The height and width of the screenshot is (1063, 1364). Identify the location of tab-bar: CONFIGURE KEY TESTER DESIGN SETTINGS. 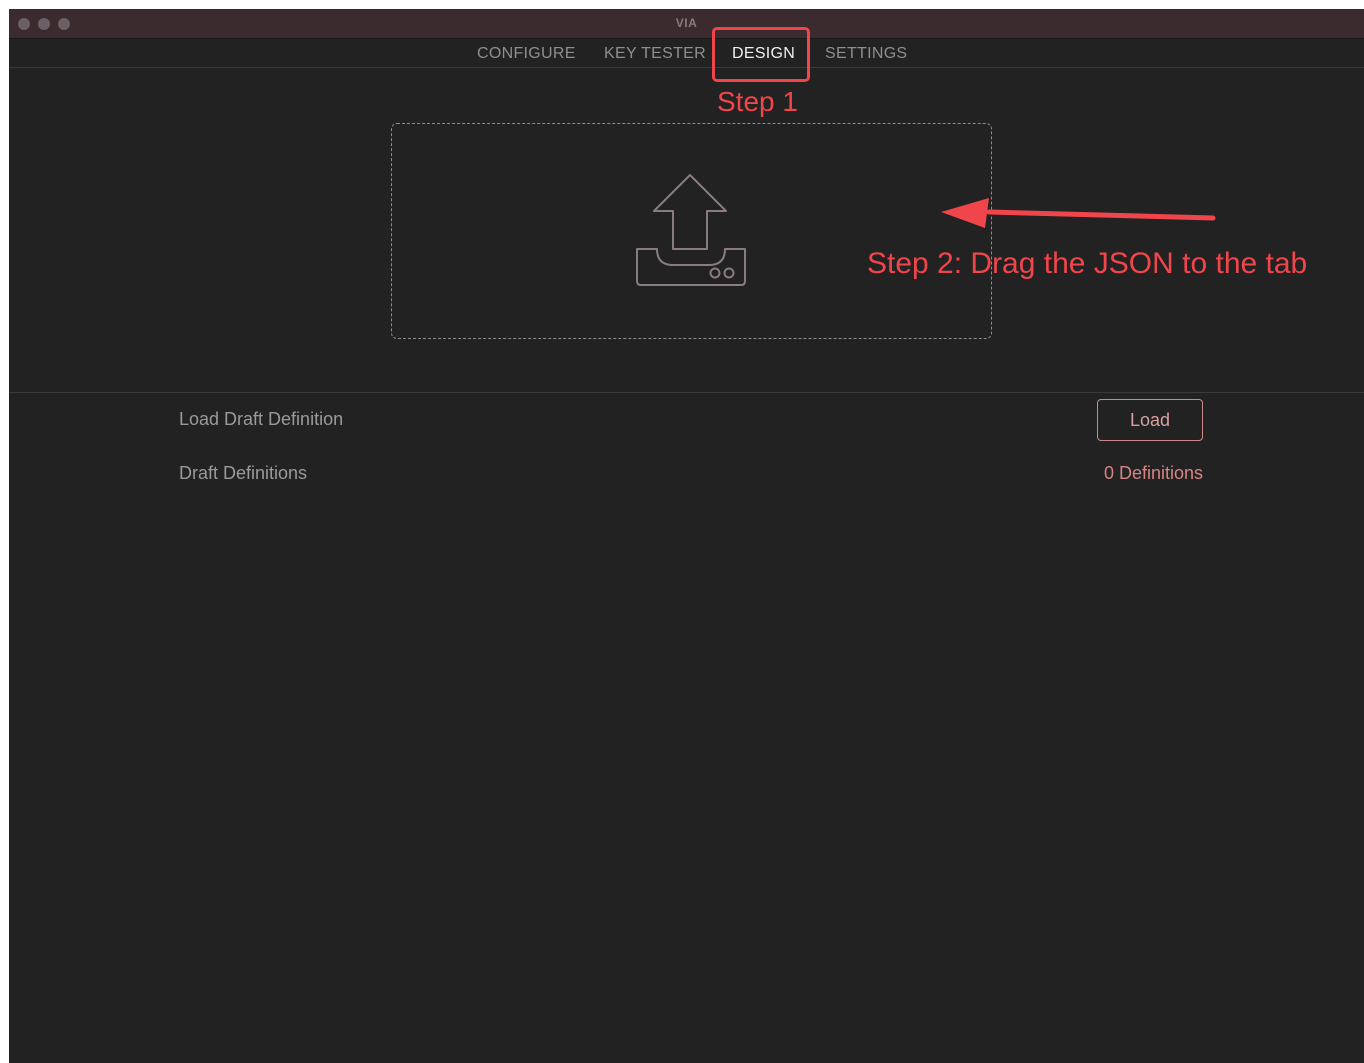
(686, 54).